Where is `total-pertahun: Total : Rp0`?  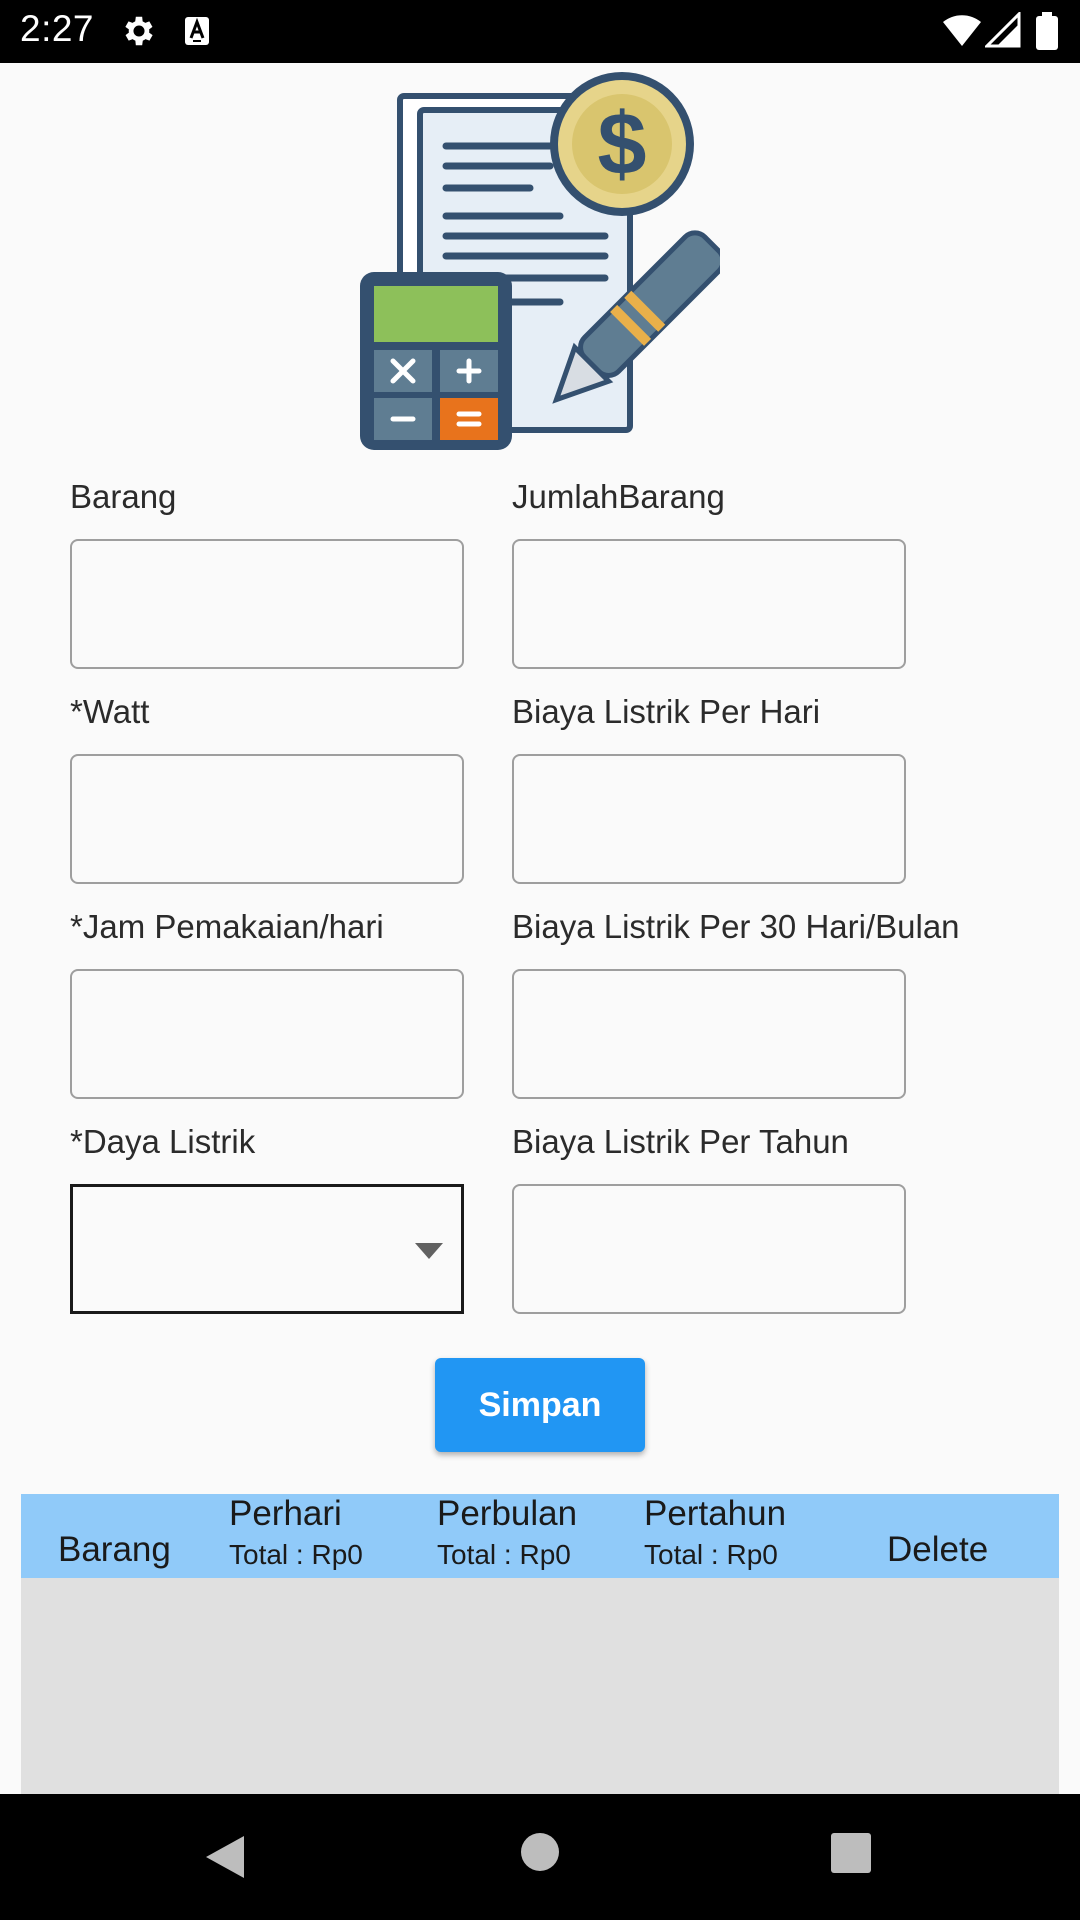
total-pertahun: Total : Rp0 is located at coordinates (711, 1554).